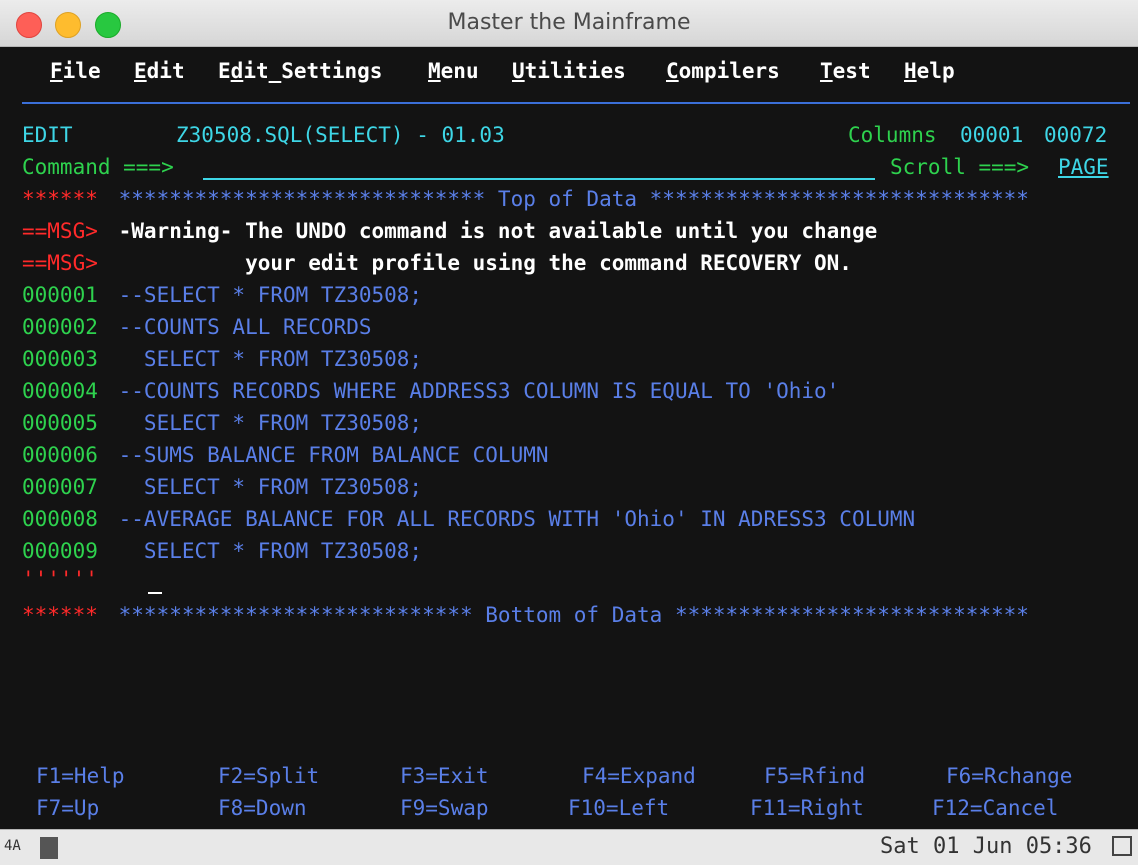 The width and height of the screenshot is (1138, 865). What do you see at coordinates (47, 135) in the screenshot?
I see `edit-mode-label: EDIT` at bounding box center [47, 135].